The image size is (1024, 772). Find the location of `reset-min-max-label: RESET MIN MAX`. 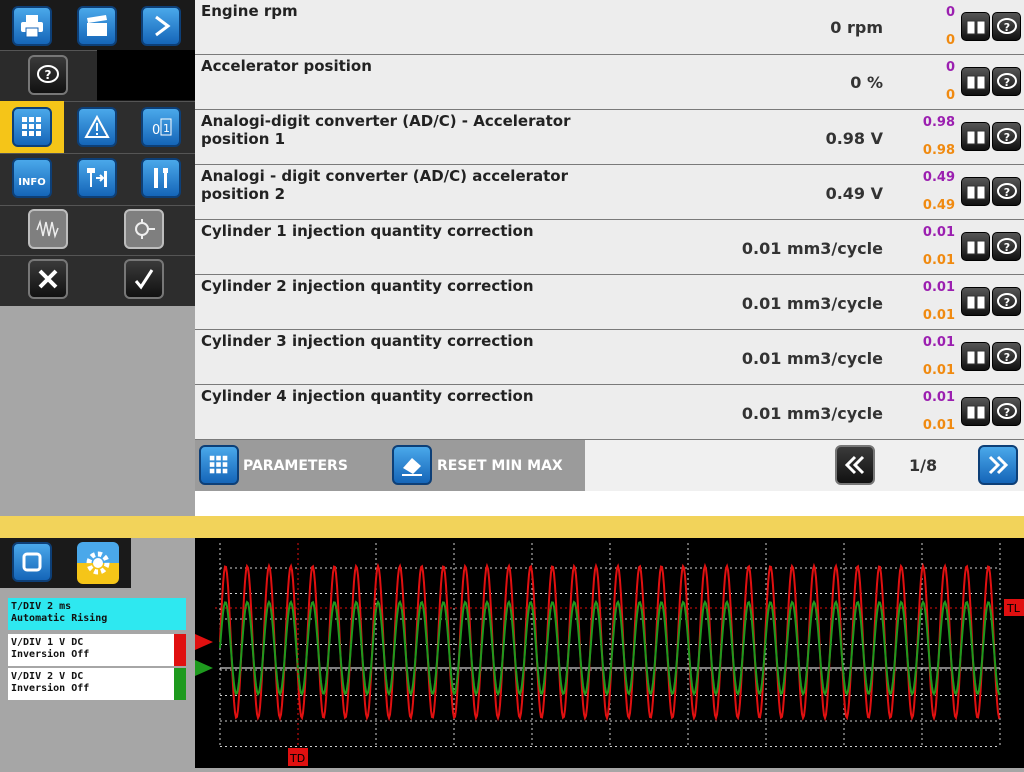

reset-min-max-label: RESET MIN MAX is located at coordinates (500, 466).